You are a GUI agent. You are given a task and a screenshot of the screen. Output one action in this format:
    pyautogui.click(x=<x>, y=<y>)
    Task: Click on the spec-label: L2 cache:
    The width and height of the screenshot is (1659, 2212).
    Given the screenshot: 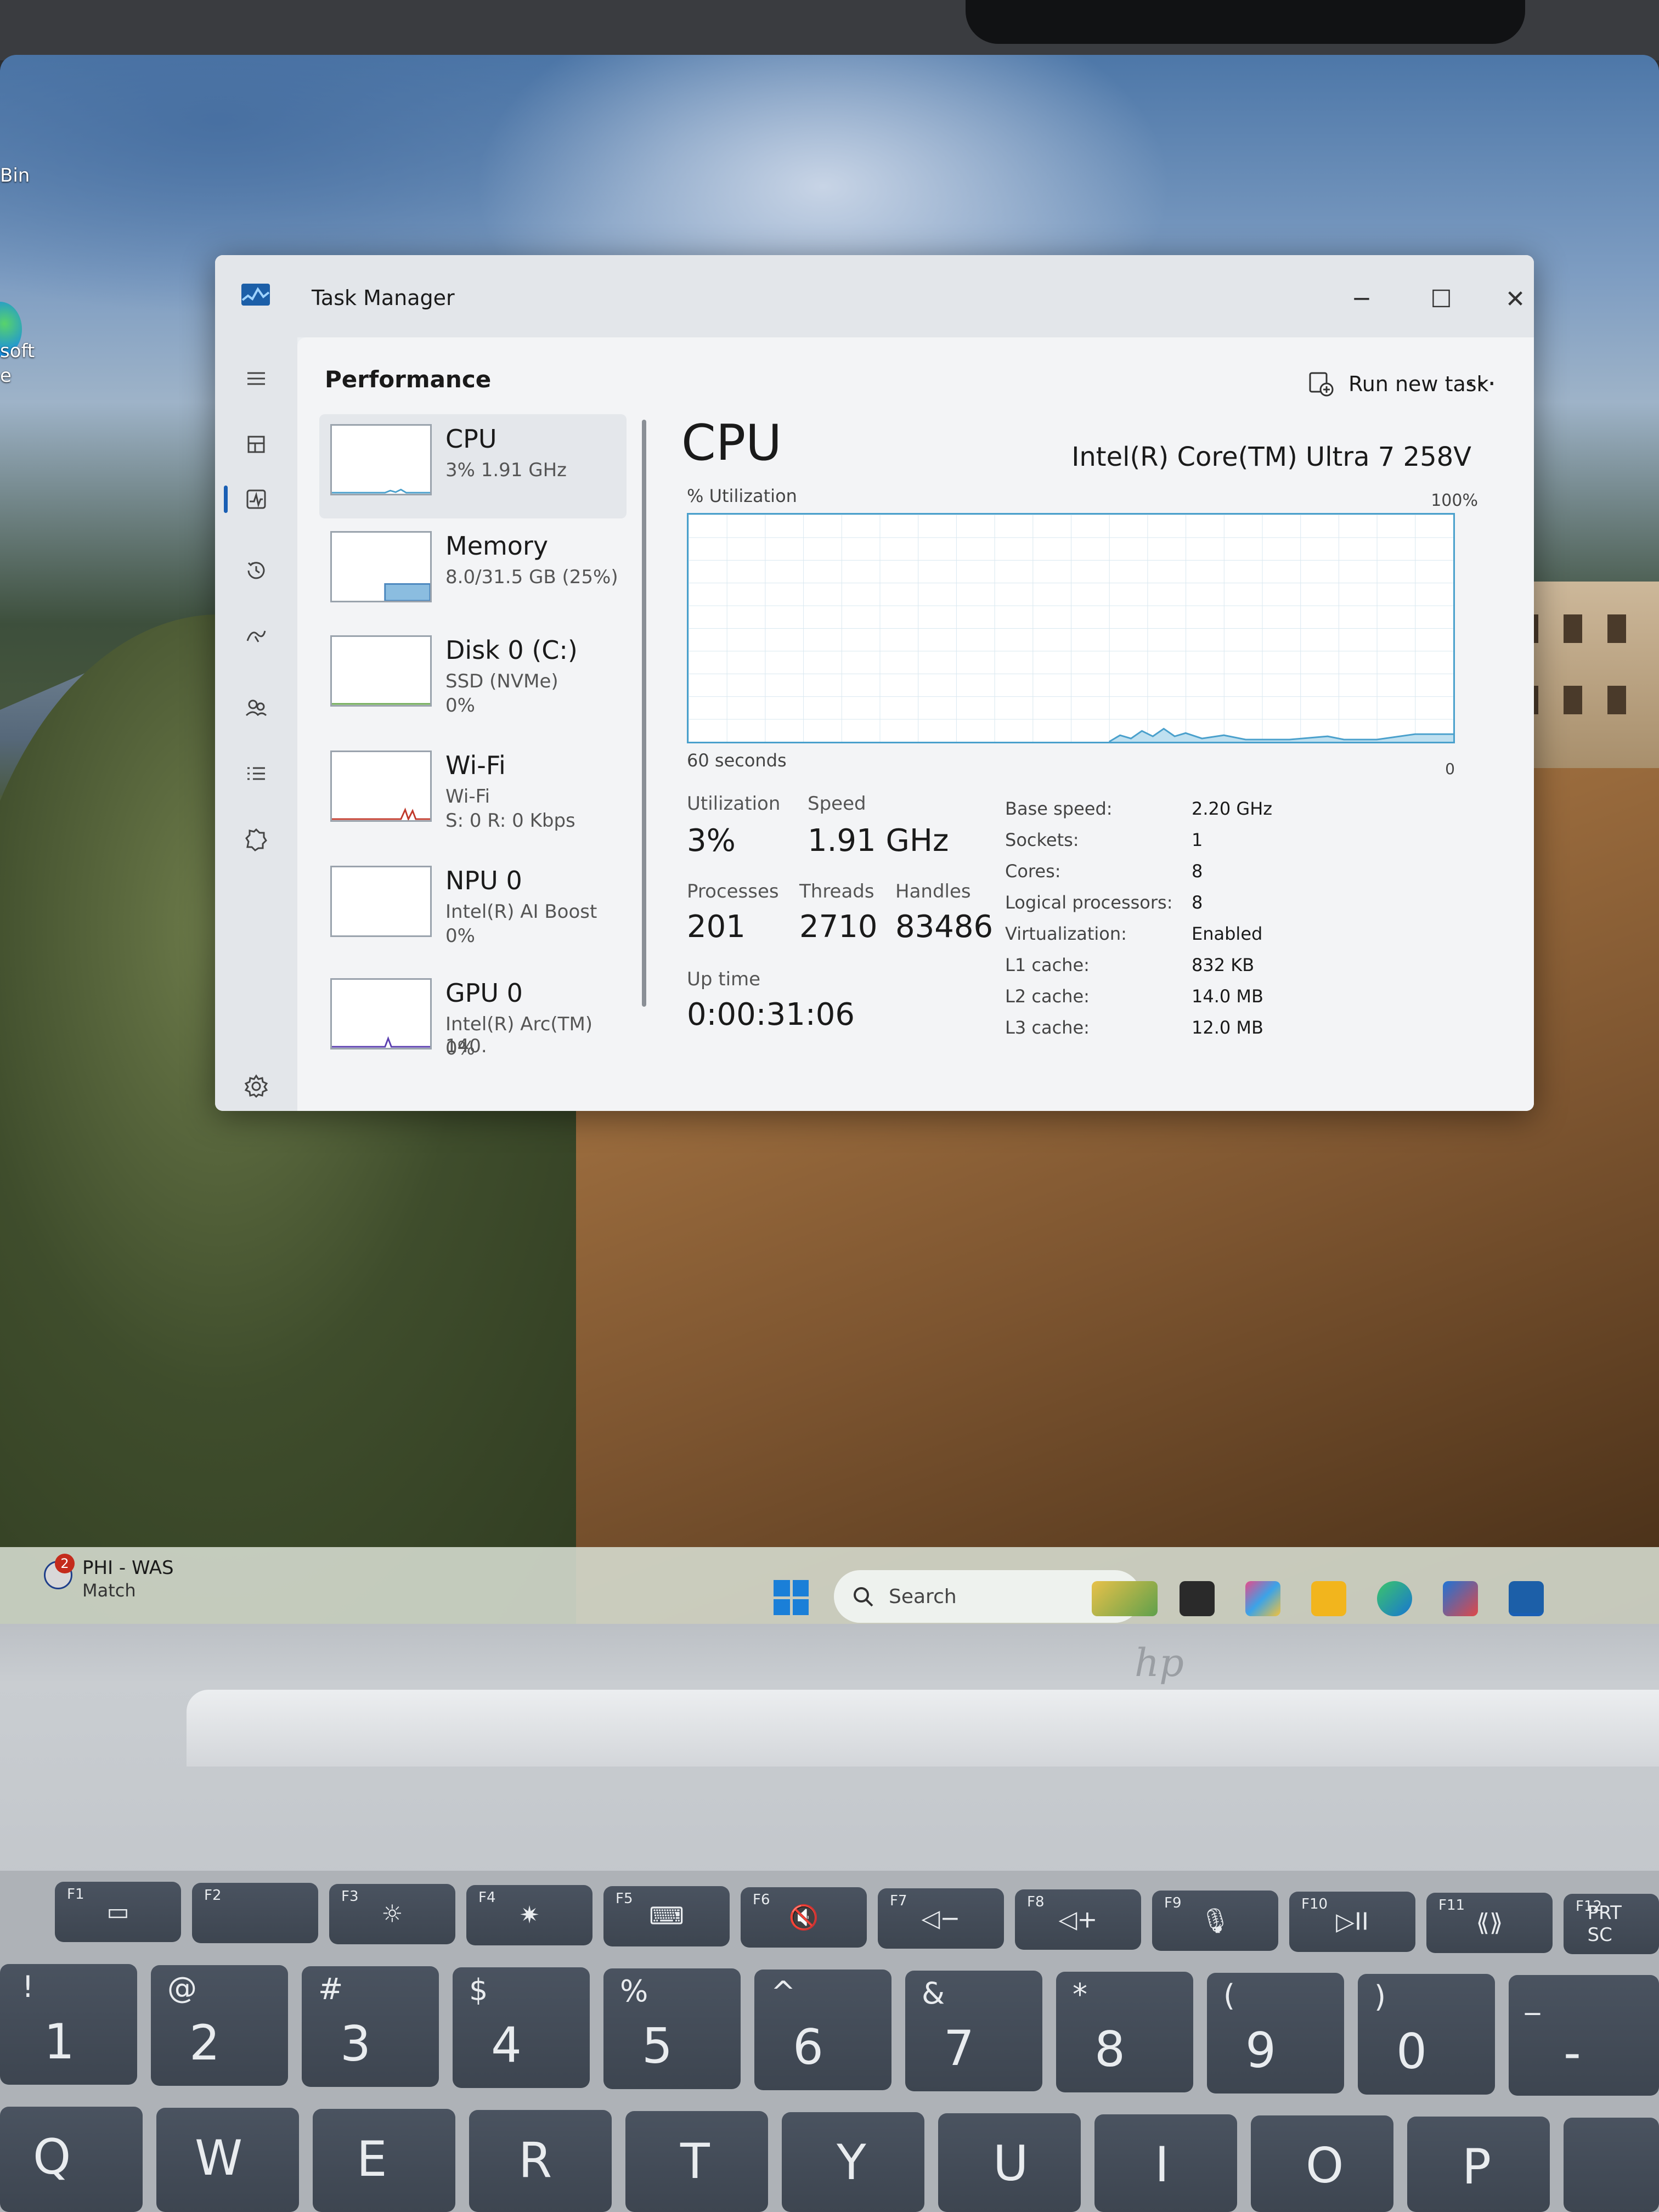 What is the action you would take?
    pyautogui.click(x=1047, y=997)
    